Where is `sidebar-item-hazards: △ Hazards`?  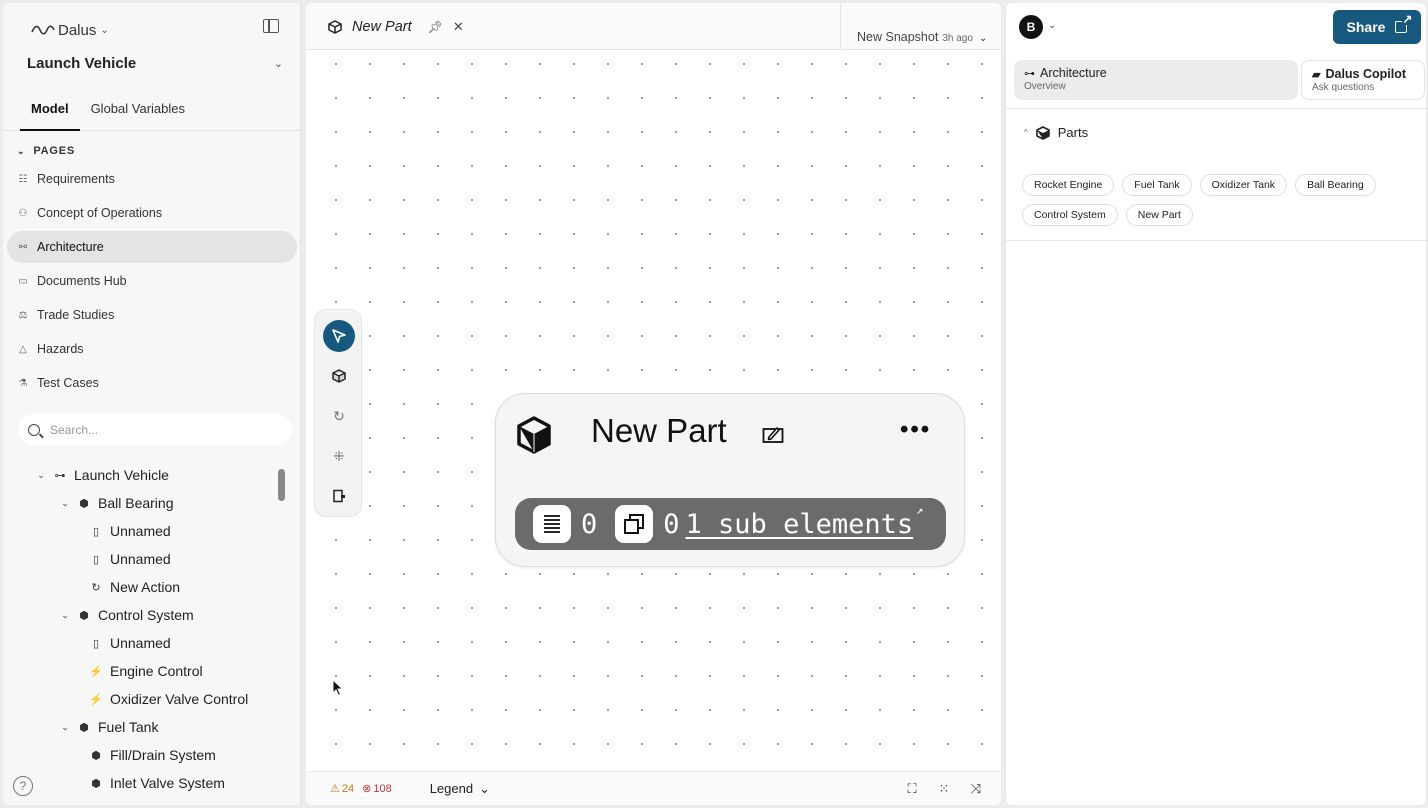 sidebar-item-hazards: △ Hazards is located at coordinates (152, 349).